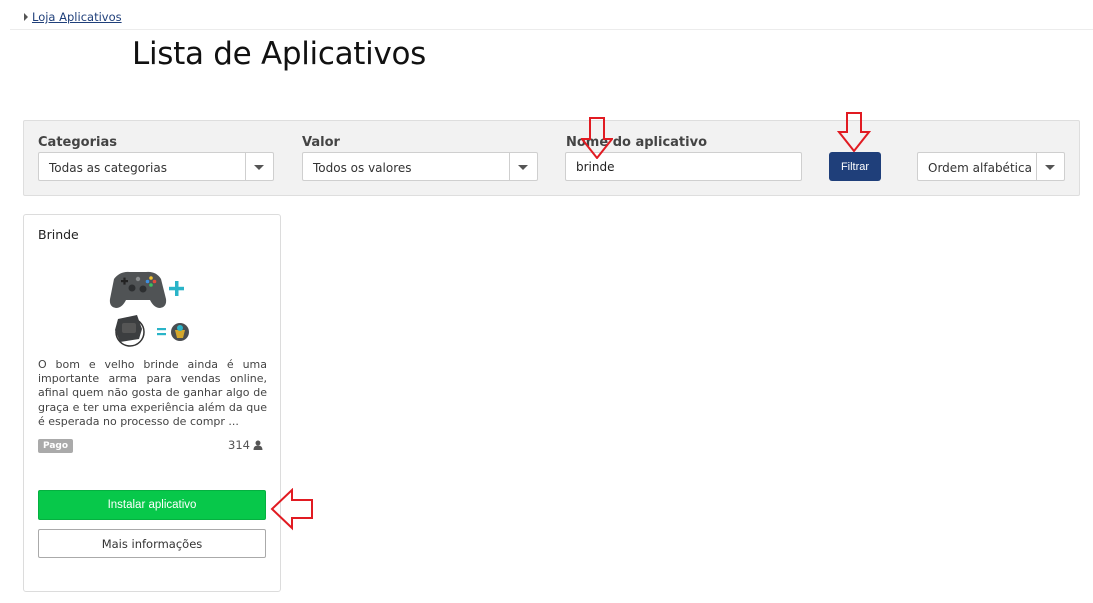 The image size is (1093, 603). I want to click on categories-select-value: Todas as categorias, so click(108, 168).